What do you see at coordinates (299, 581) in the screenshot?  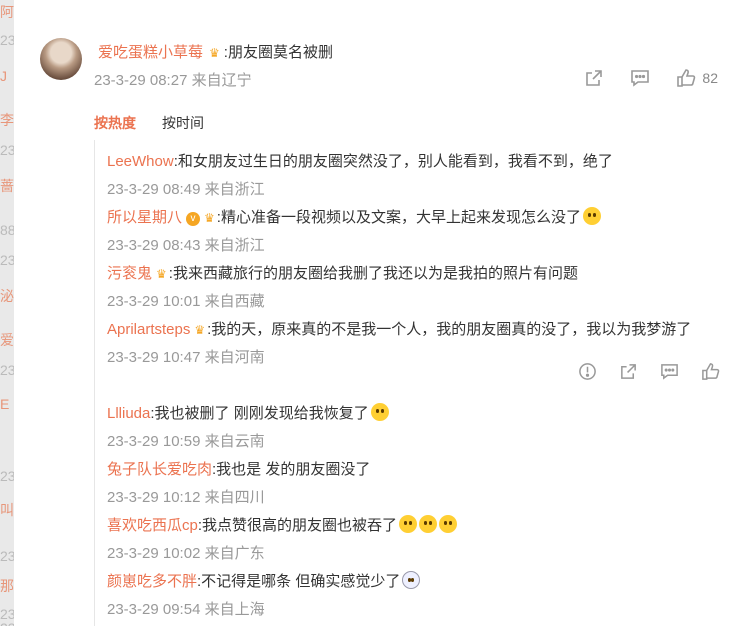 I see `reply-text: :不记得是哪条 但确实感觉少了` at bounding box center [299, 581].